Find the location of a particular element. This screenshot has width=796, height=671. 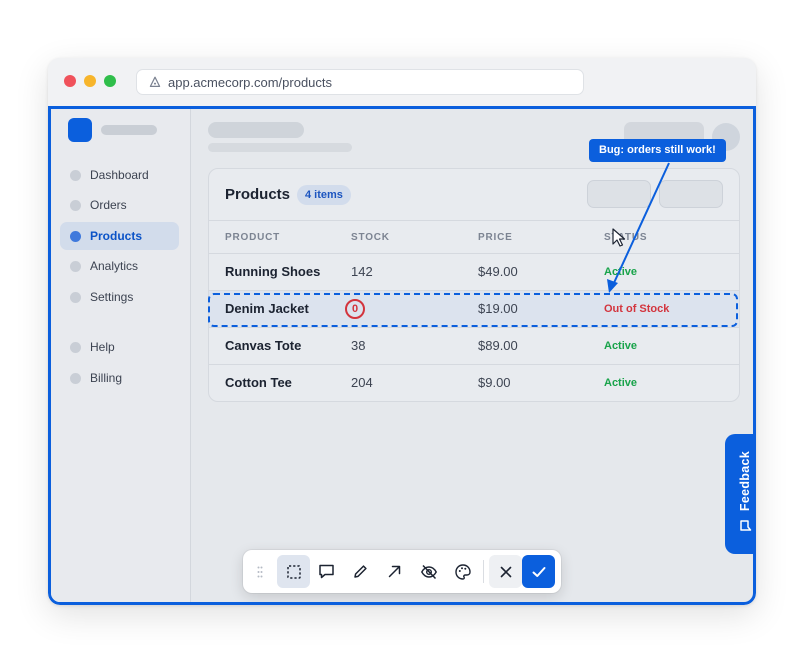

draw-button is located at coordinates (360, 571).